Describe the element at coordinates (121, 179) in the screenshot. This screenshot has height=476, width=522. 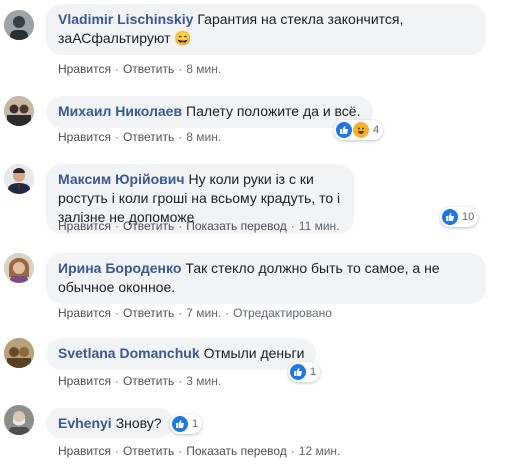
I see `comment-author: Максим Юрійович` at that location.